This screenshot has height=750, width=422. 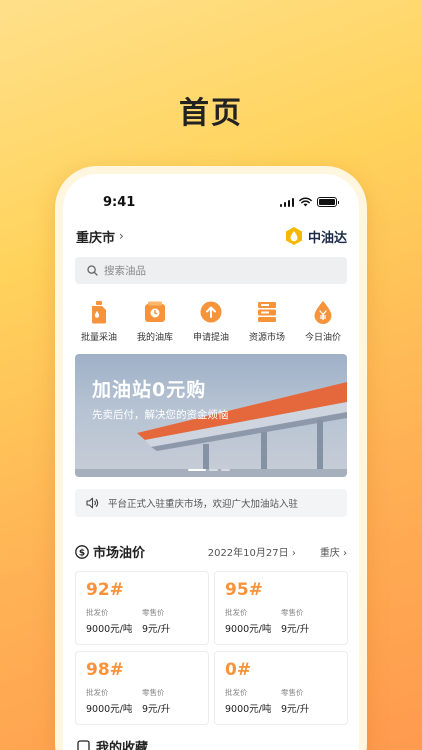 I want to click on market-title: $ 市场油价, so click(x=110, y=551).